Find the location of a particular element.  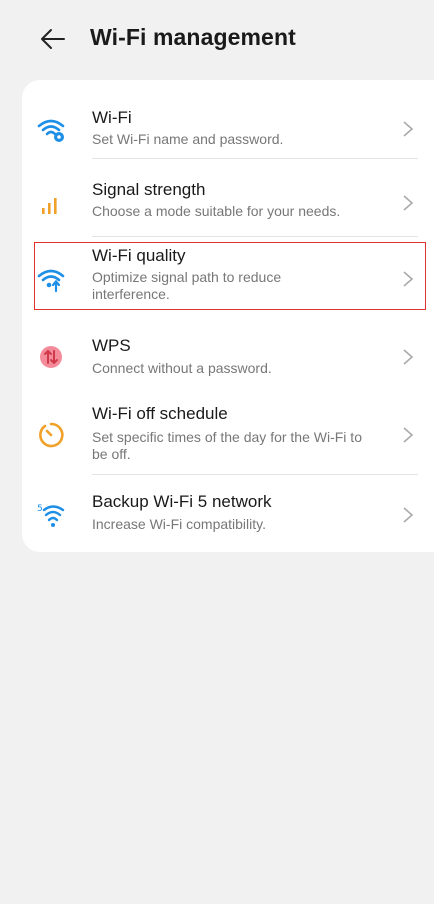

wifi5-badge: 5 is located at coordinates (40, 509).